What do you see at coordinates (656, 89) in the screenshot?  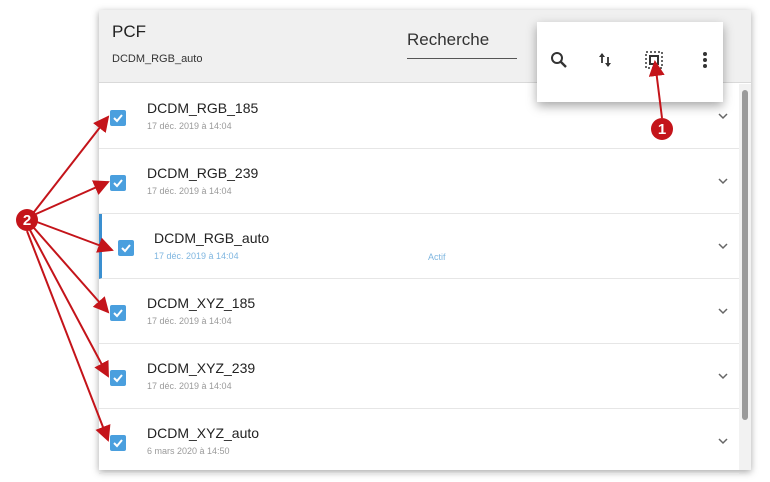 I see `arrow-to-select-all` at bounding box center [656, 89].